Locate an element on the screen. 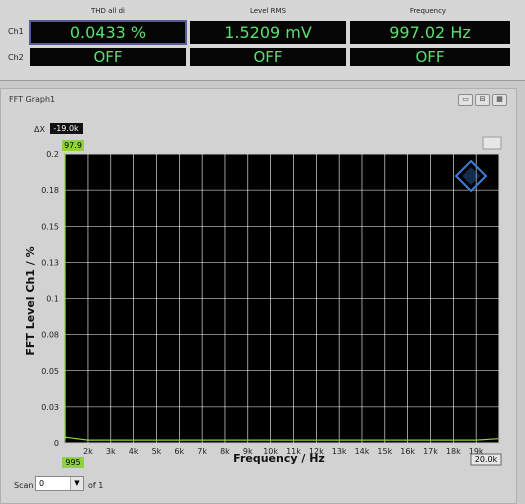  x-tick-label: 6k is located at coordinates (179, 451).